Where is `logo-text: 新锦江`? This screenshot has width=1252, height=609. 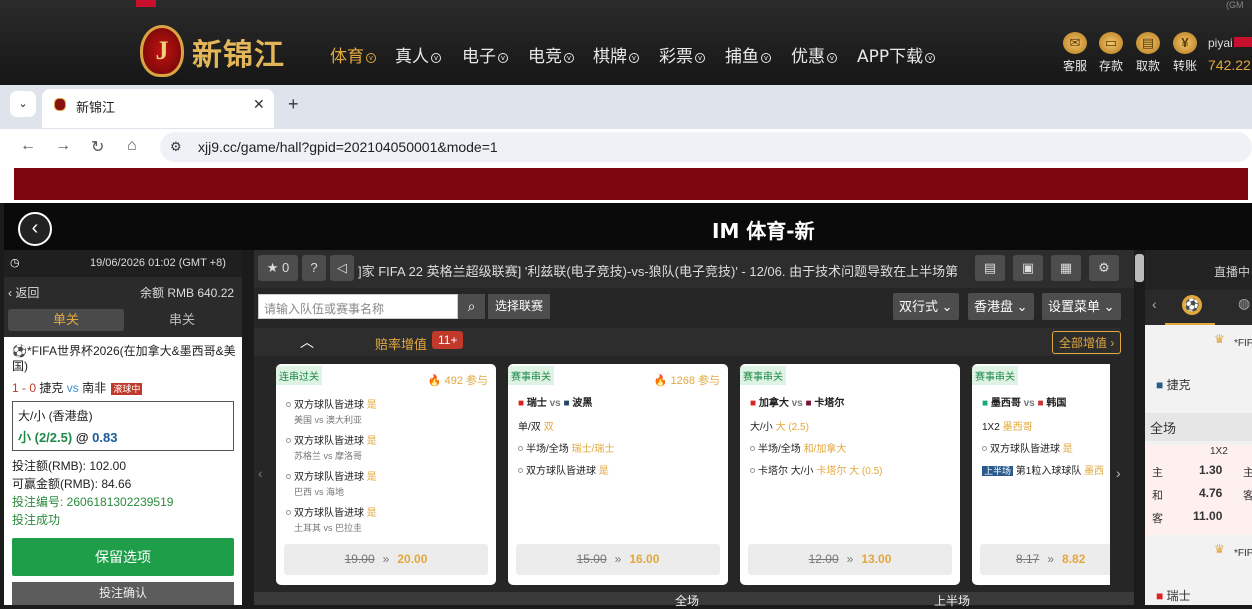 logo-text: 新锦江 is located at coordinates (238, 52).